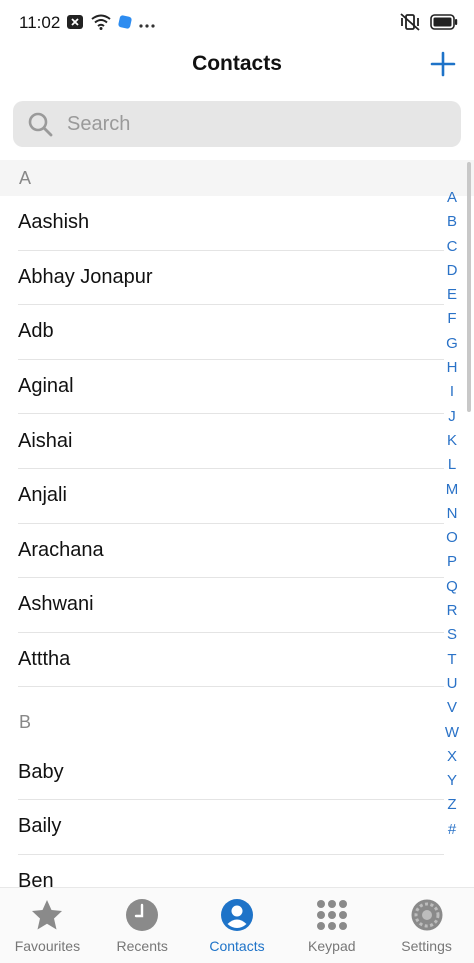 This screenshot has width=474, height=963. What do you see at coordinates (452, 490) in the screenshot?
I see `index-letter: M` at bounding box center [452, 490].